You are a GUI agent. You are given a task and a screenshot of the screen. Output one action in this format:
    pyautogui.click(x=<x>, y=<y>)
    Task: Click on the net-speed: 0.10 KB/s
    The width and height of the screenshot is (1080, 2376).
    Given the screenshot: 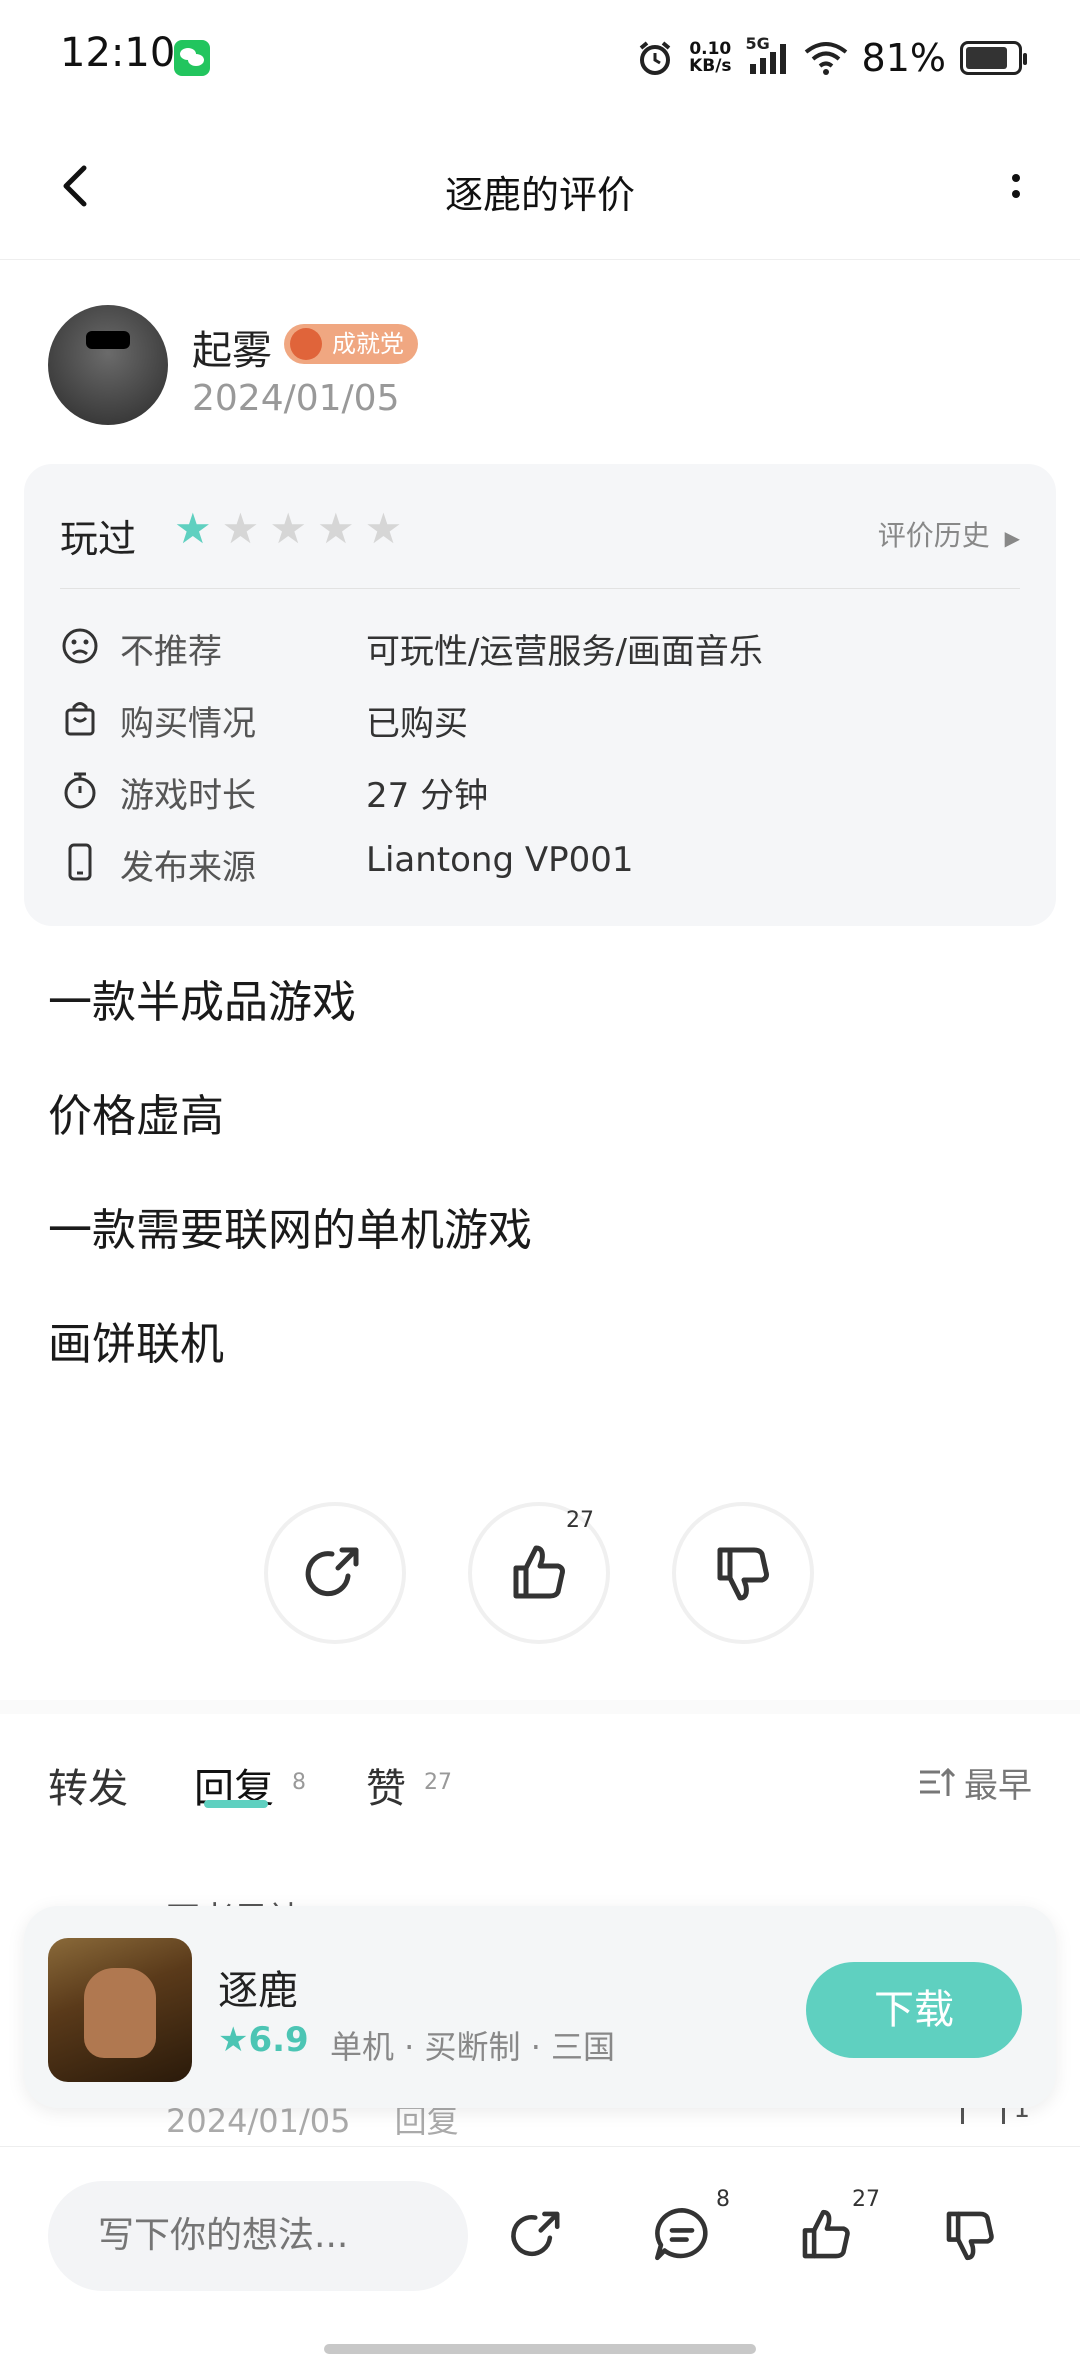 What is the action you would take?
    pyautogui.click(x=710, y=58)
    